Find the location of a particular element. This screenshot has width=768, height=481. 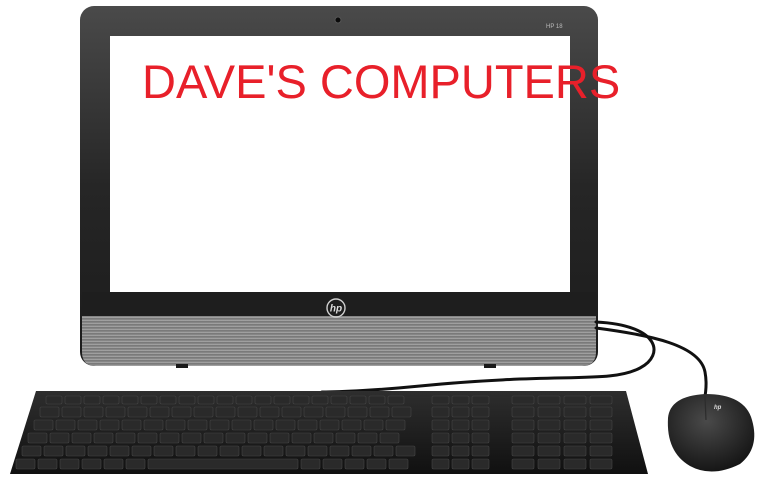

speaker-grille is located at coordinates (339, 339).